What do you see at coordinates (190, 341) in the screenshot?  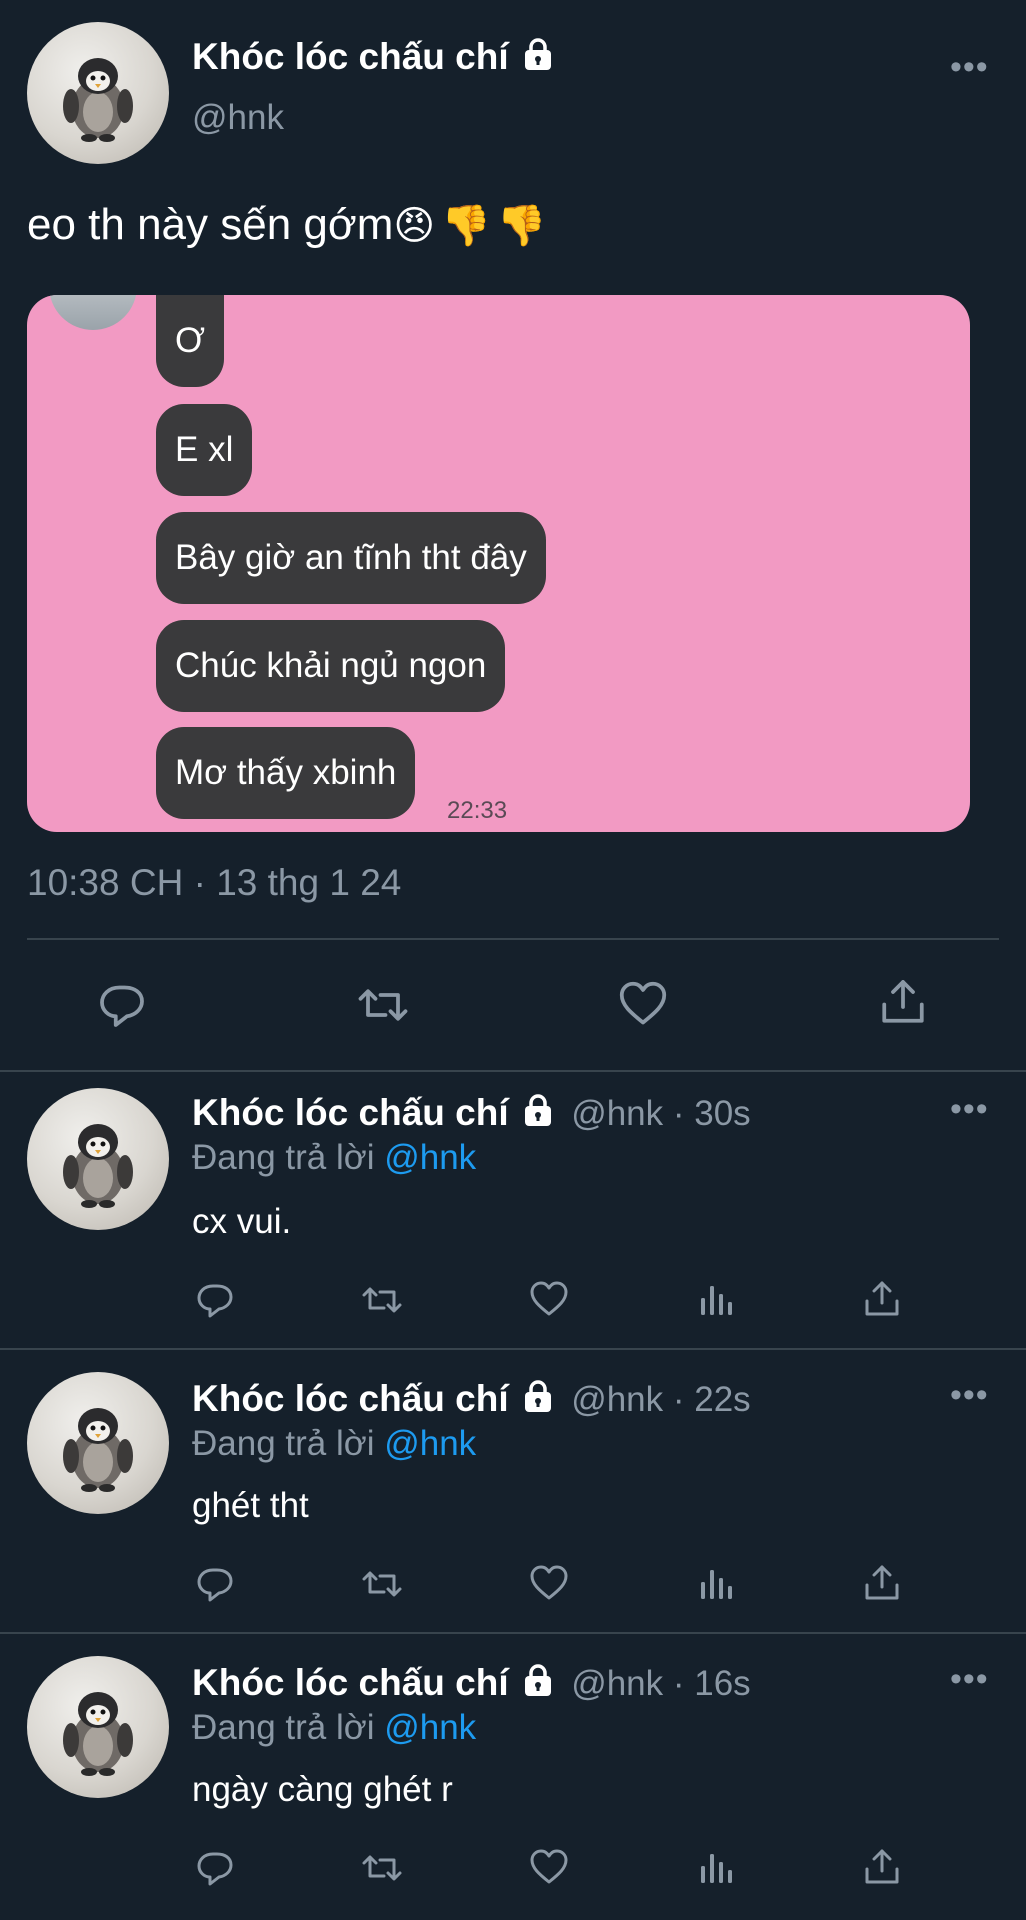 I see `chat-message: Ơ` at bounding box center [190, 341].